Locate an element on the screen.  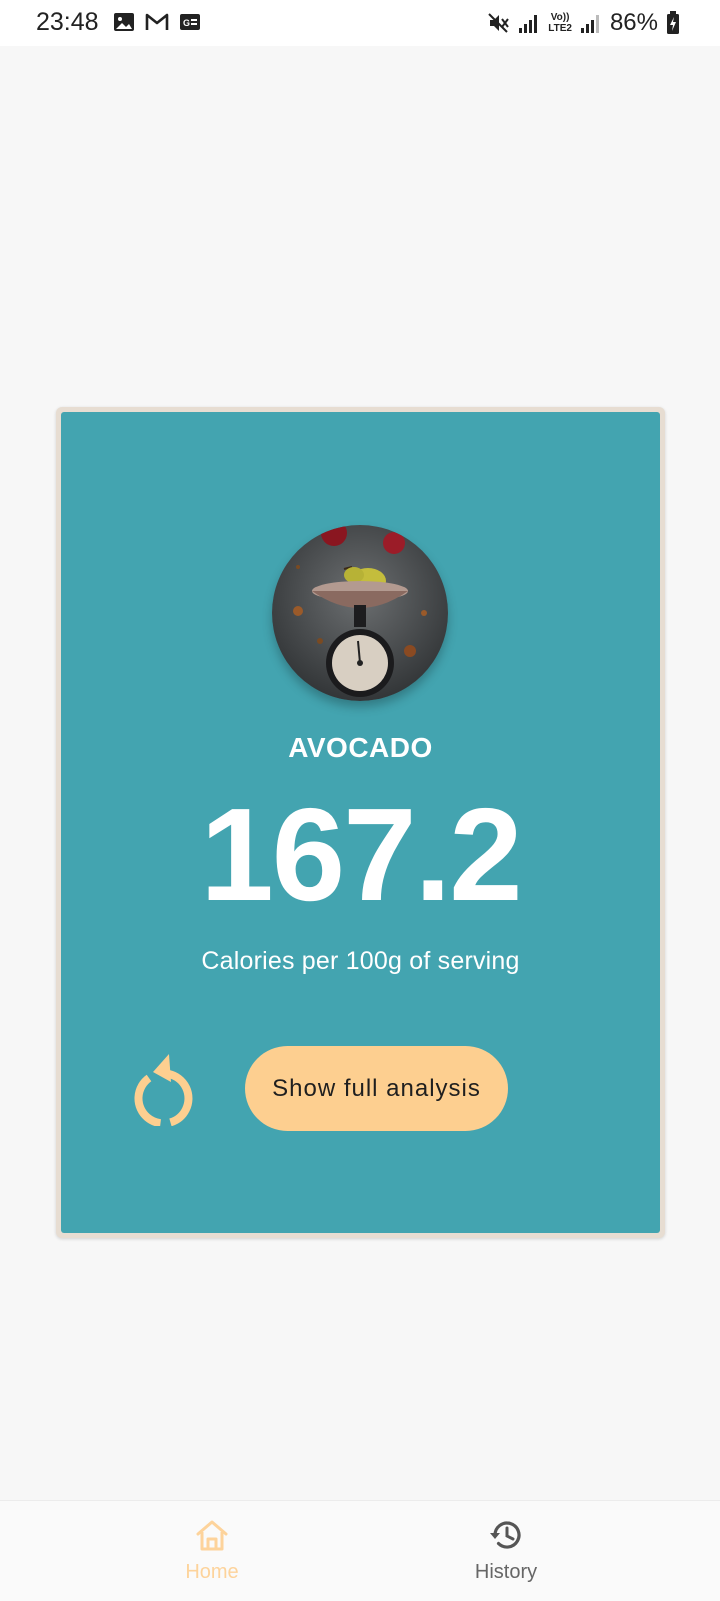
calorie-value: 167.2 is located at coordinates (361, 854).